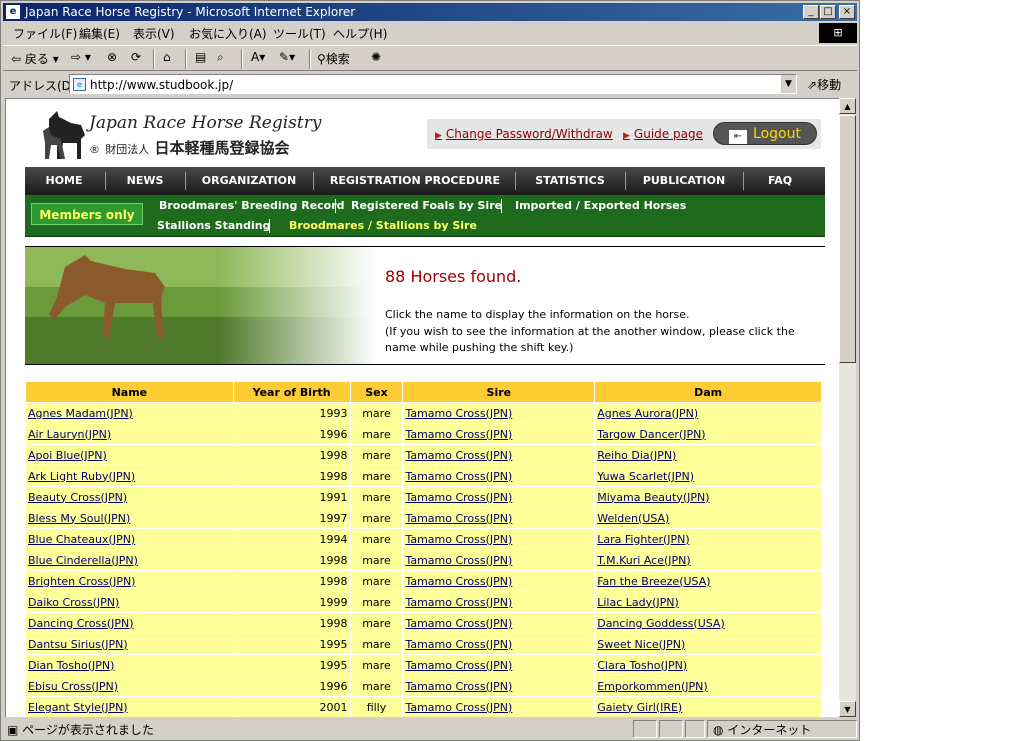 The width and height of the screenshot is (1019, 741). I want to click on nav-registration-procedure: REGISTRATION PROCEDURE, so click(415, 181).